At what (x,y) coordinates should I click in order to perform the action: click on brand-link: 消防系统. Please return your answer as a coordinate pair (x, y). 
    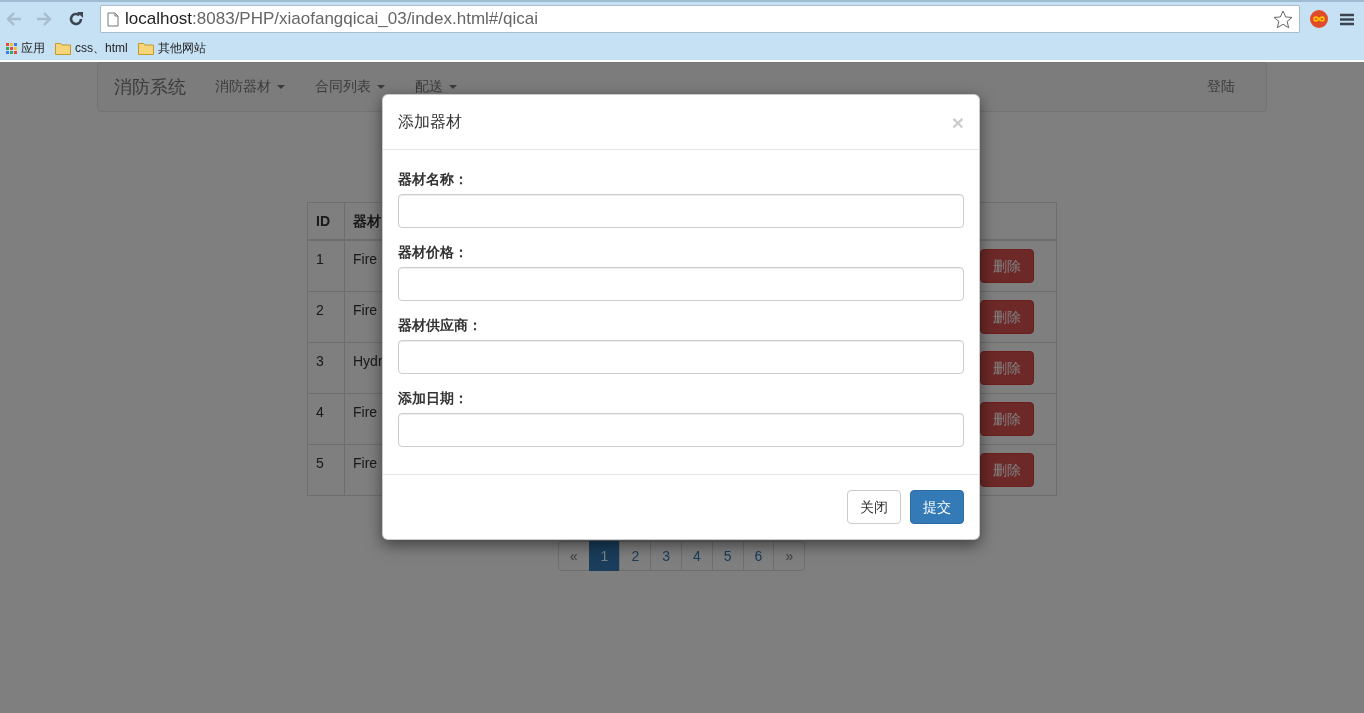
    Looking at the image, I should click on (150, 87).